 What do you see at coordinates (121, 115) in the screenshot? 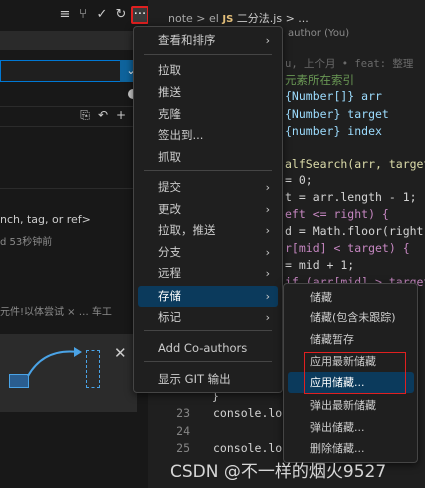
I see `add-icon: +` at bounding box center [121, 115].